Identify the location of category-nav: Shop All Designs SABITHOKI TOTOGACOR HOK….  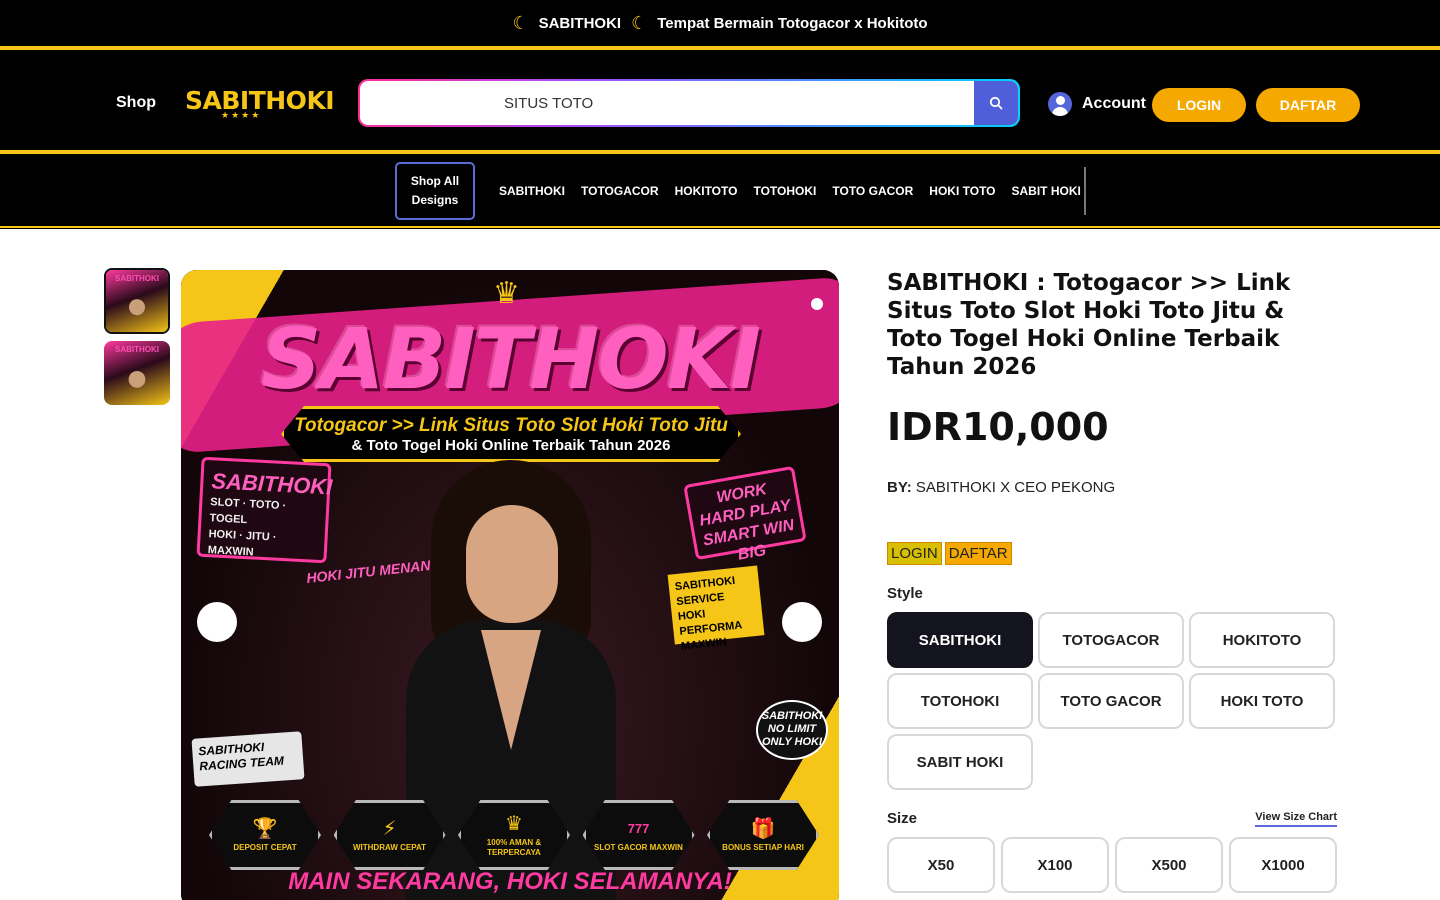
(720, 191).